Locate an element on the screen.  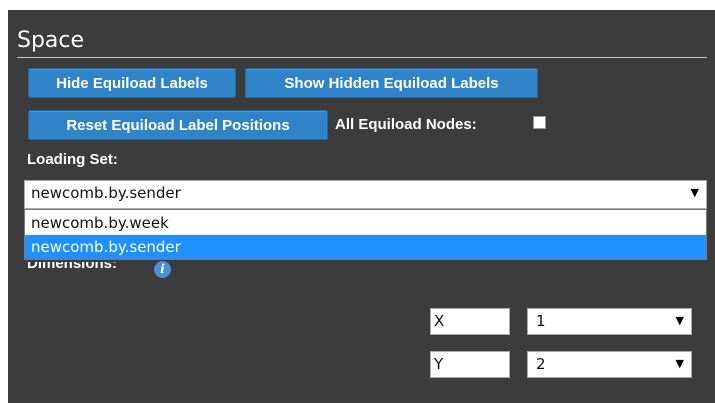
dimensions-label-text: Dimensions: is located at coordinates (72, 267).